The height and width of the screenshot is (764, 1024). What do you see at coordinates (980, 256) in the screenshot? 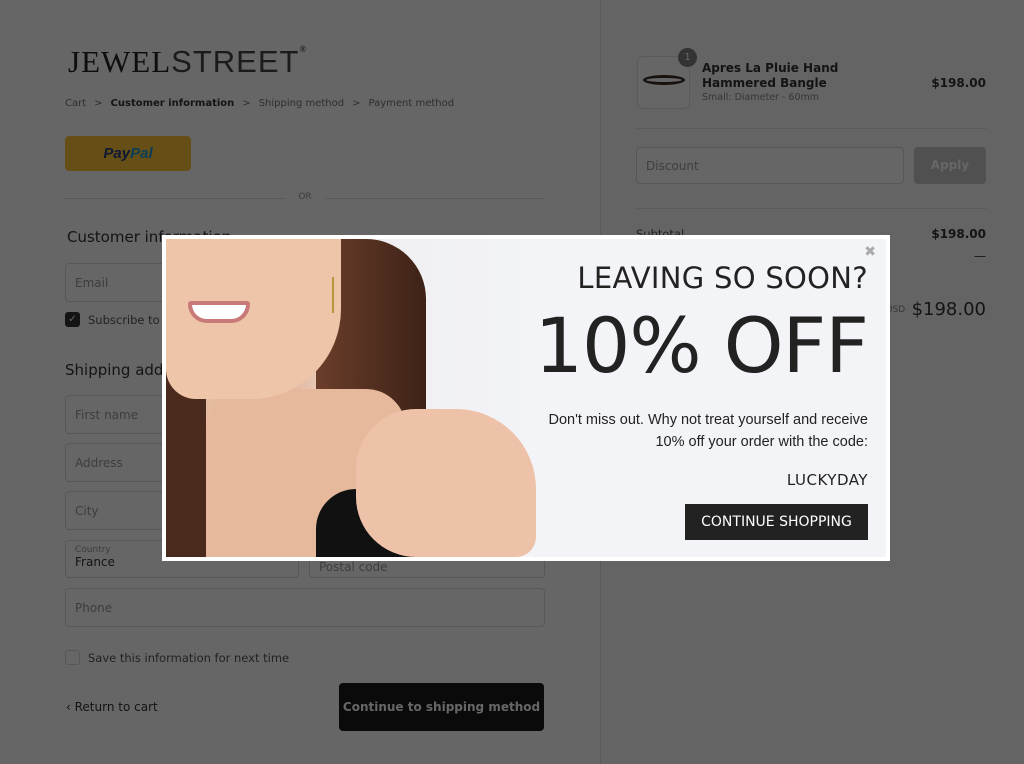
I see `shipping-value: —` at bounding box center [980, 256].